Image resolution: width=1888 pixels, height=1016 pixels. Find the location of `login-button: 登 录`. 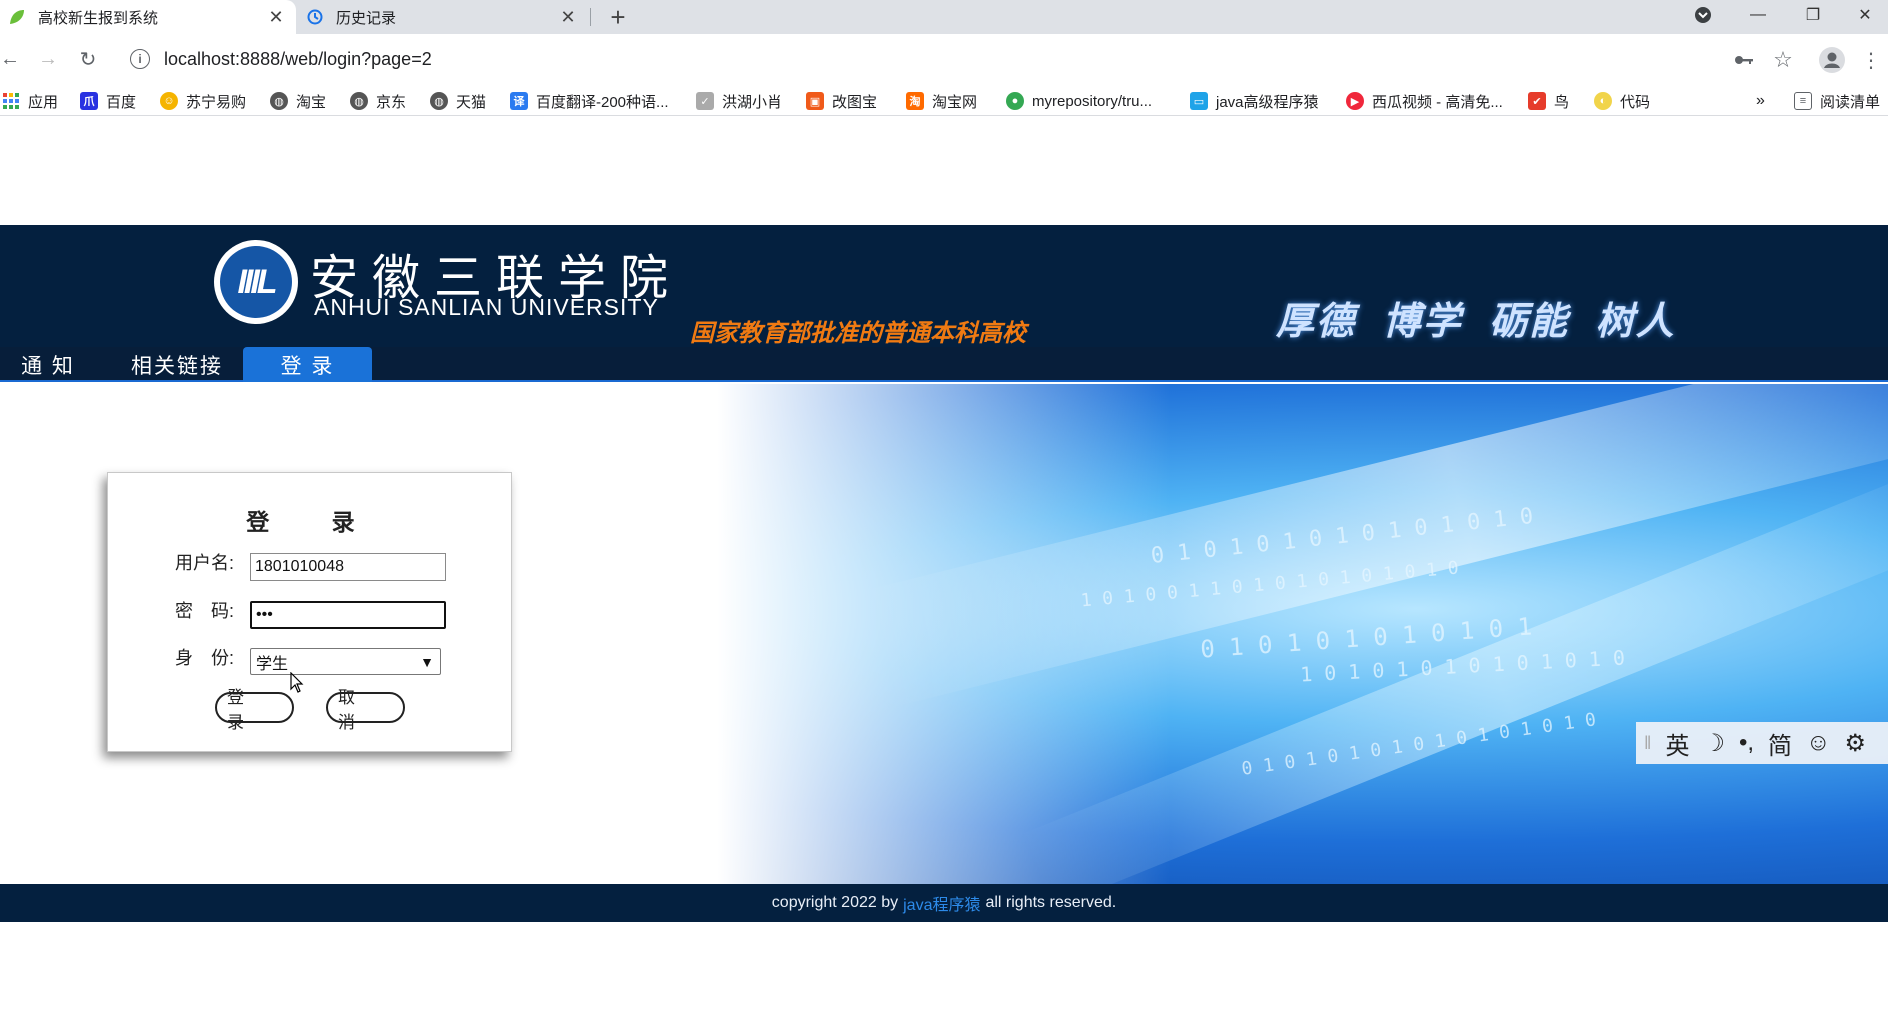

login-button: 登 录 is located at coordinates (254, 710).